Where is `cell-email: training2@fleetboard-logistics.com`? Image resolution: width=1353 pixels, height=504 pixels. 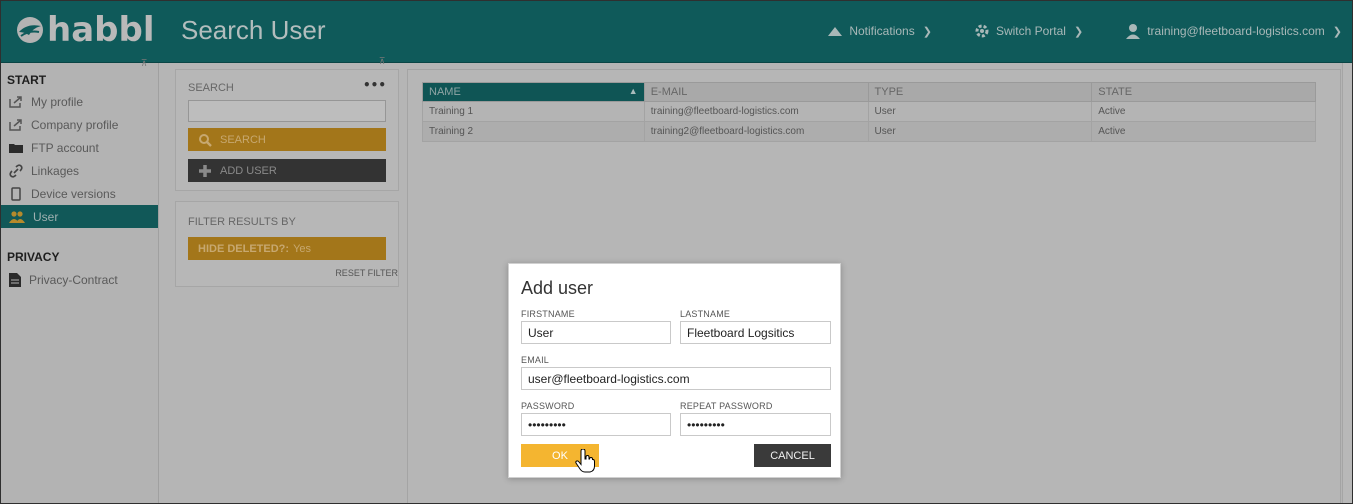 cell-email: training2@fleetboard-logistics.com is located at coordinates (756, 131).